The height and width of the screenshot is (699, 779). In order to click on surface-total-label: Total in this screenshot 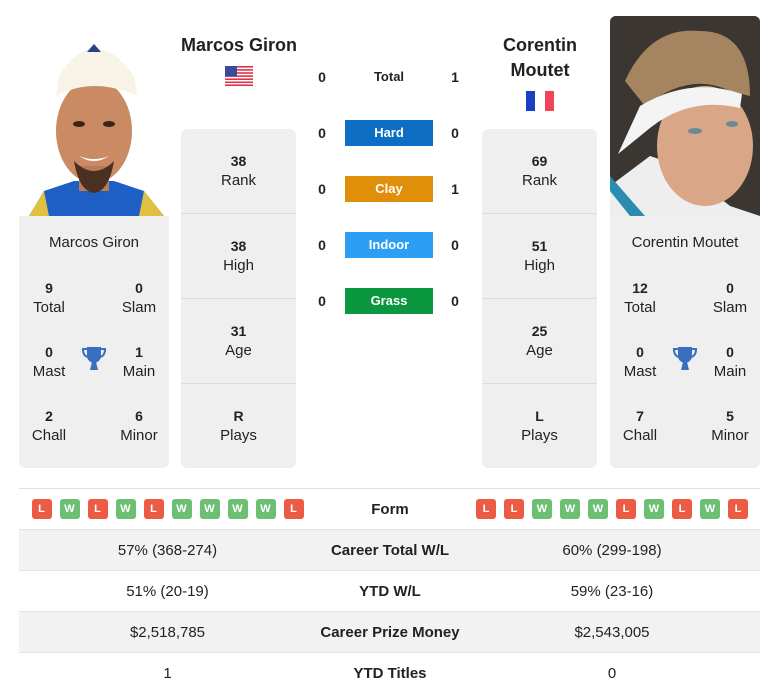, I will do `click(389, 77)`.